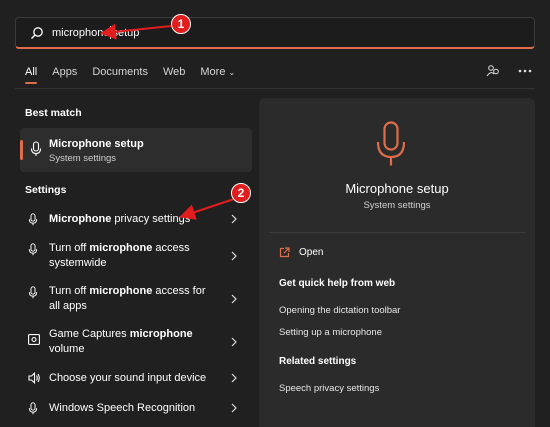 This screenshot has width=550, height=427. Describe the element at coordinates (37, 32) in the screenshot. I see `search-icon` at that location.